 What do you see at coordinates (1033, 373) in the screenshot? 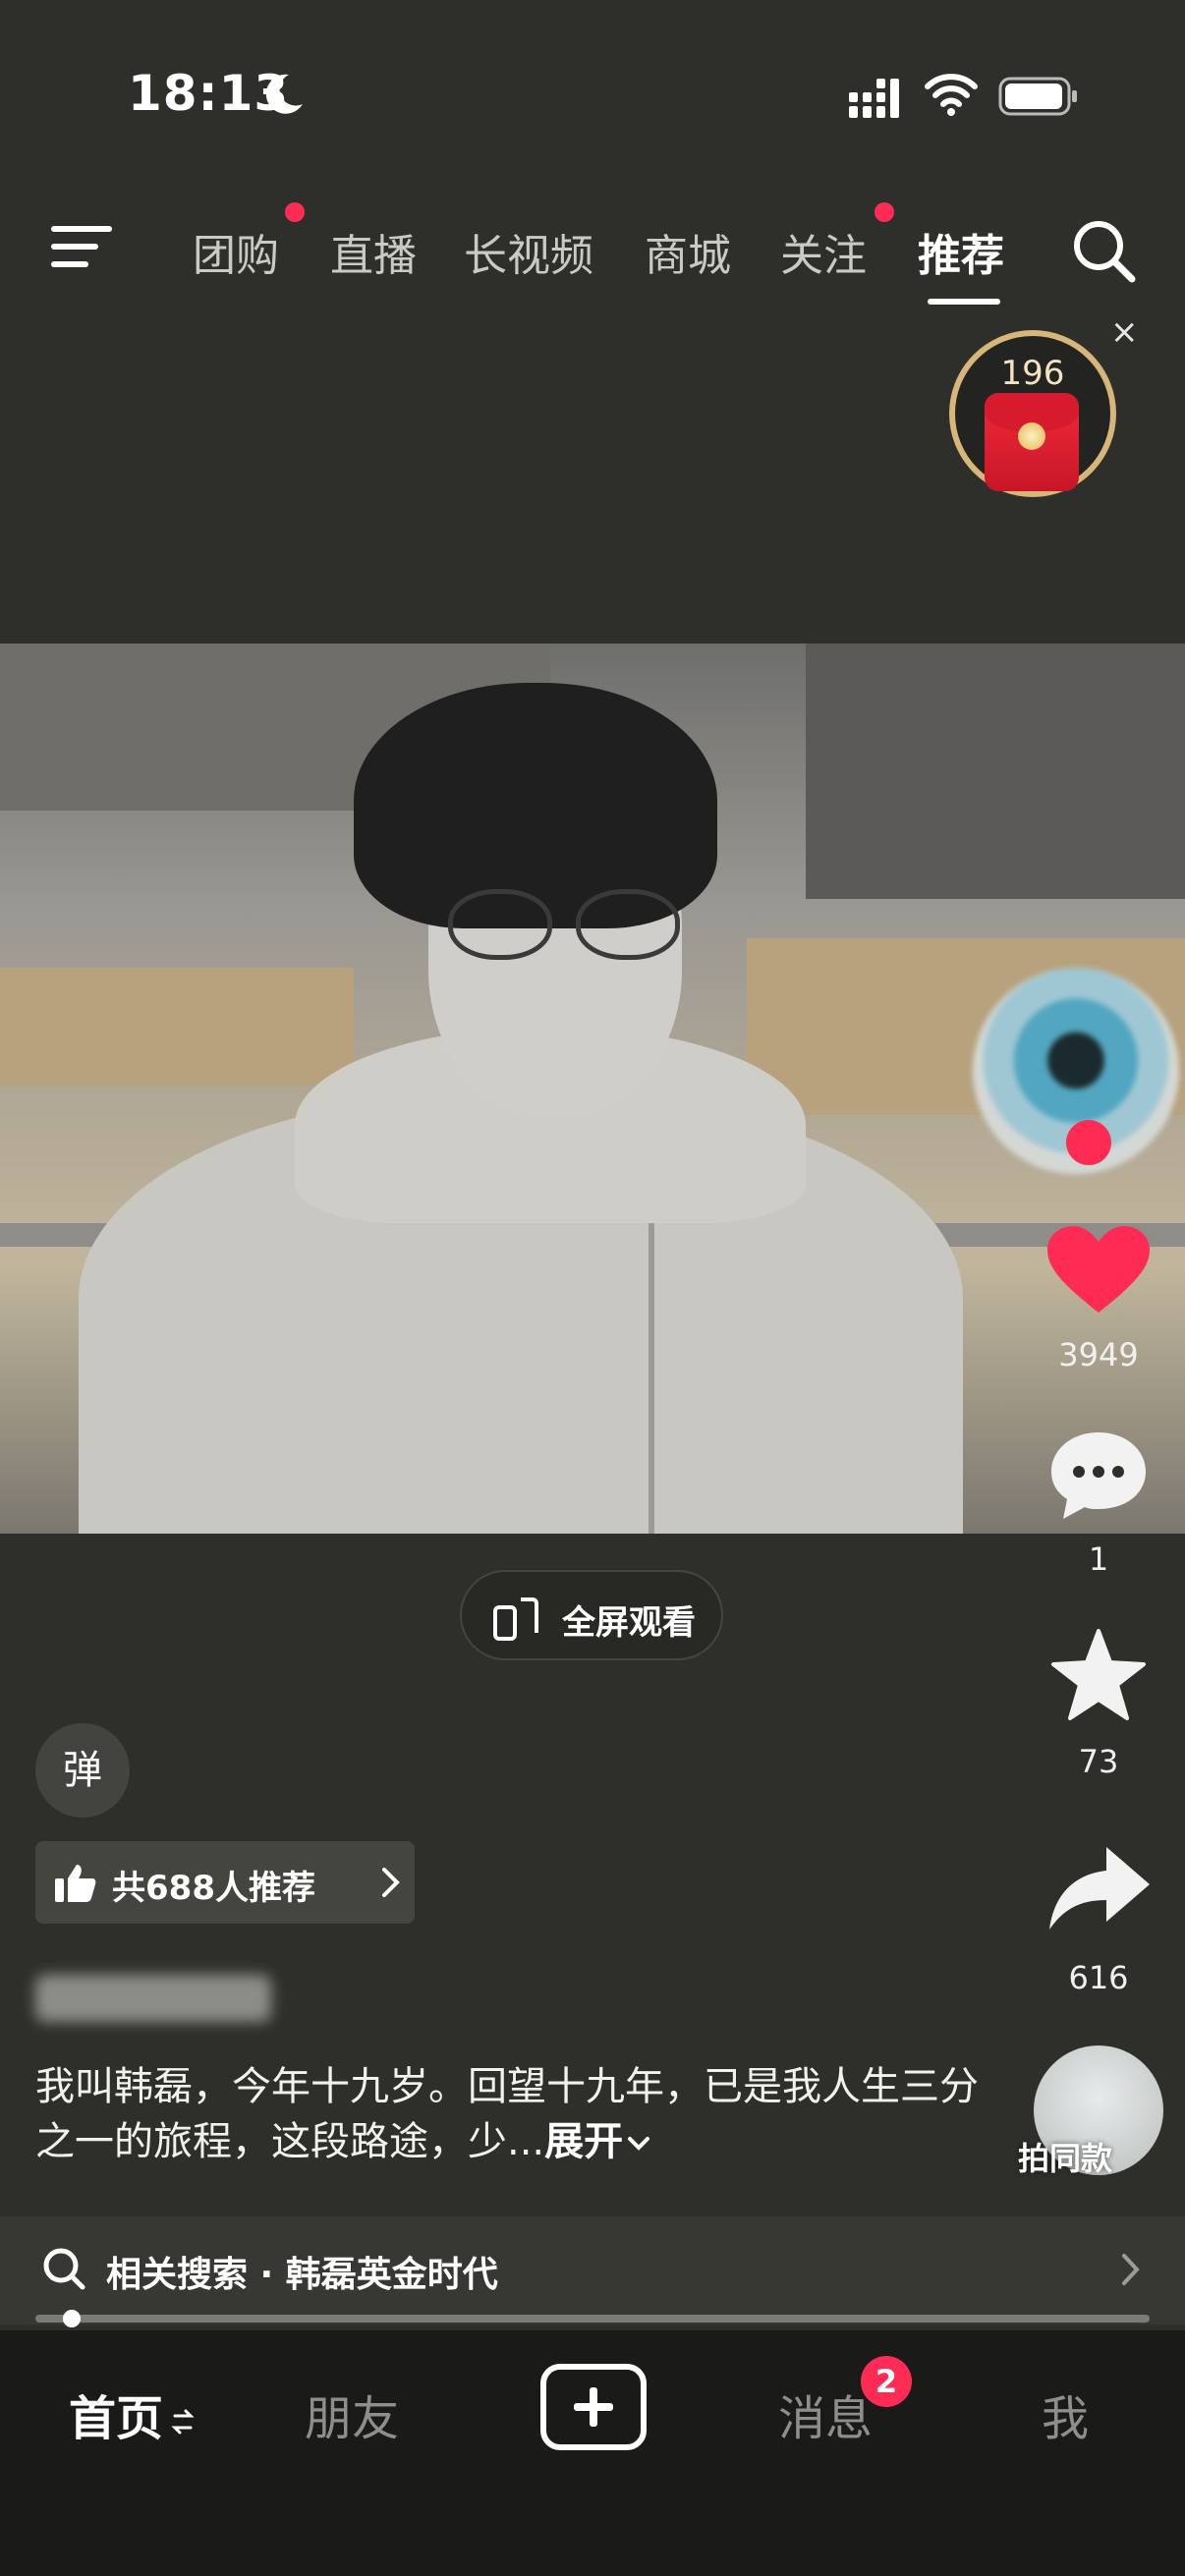
I see `red-packet-count: 196` at bounding box center [1033, 373].